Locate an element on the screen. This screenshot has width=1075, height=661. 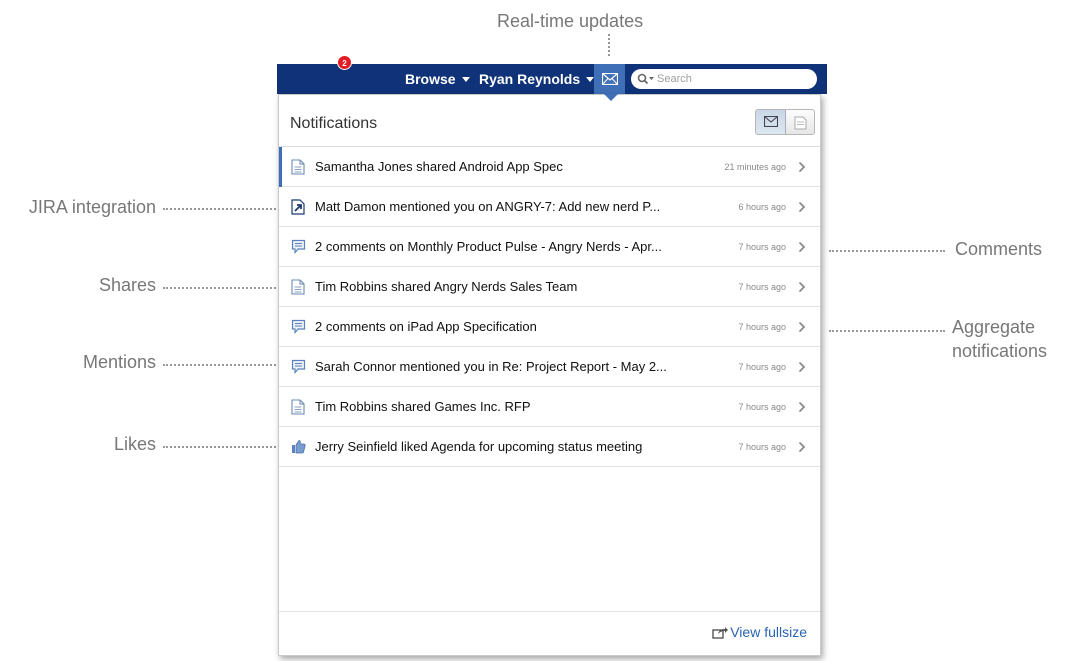
top-navigation-bar: Browse Ryan Reynolds is located at coordinates (552, 79).